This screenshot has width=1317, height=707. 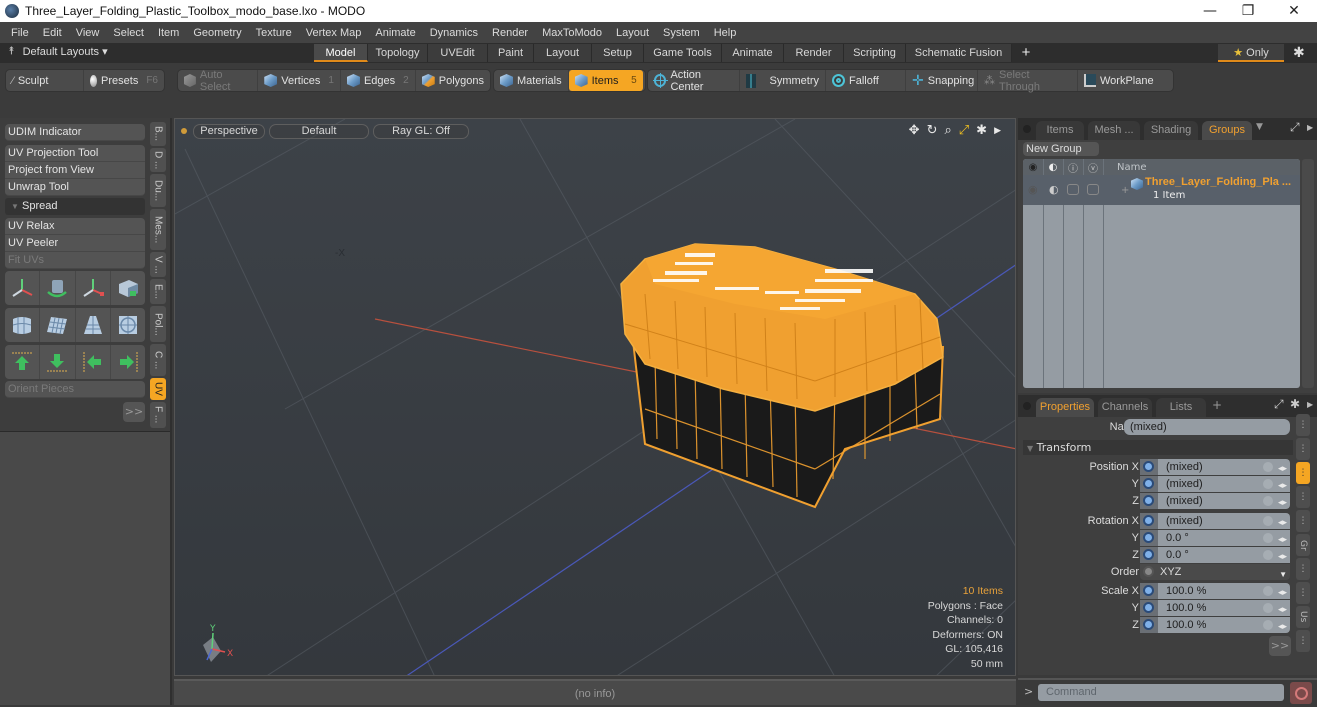 I want to click on polygons-button: Polygons, so click(x=453, y=80).